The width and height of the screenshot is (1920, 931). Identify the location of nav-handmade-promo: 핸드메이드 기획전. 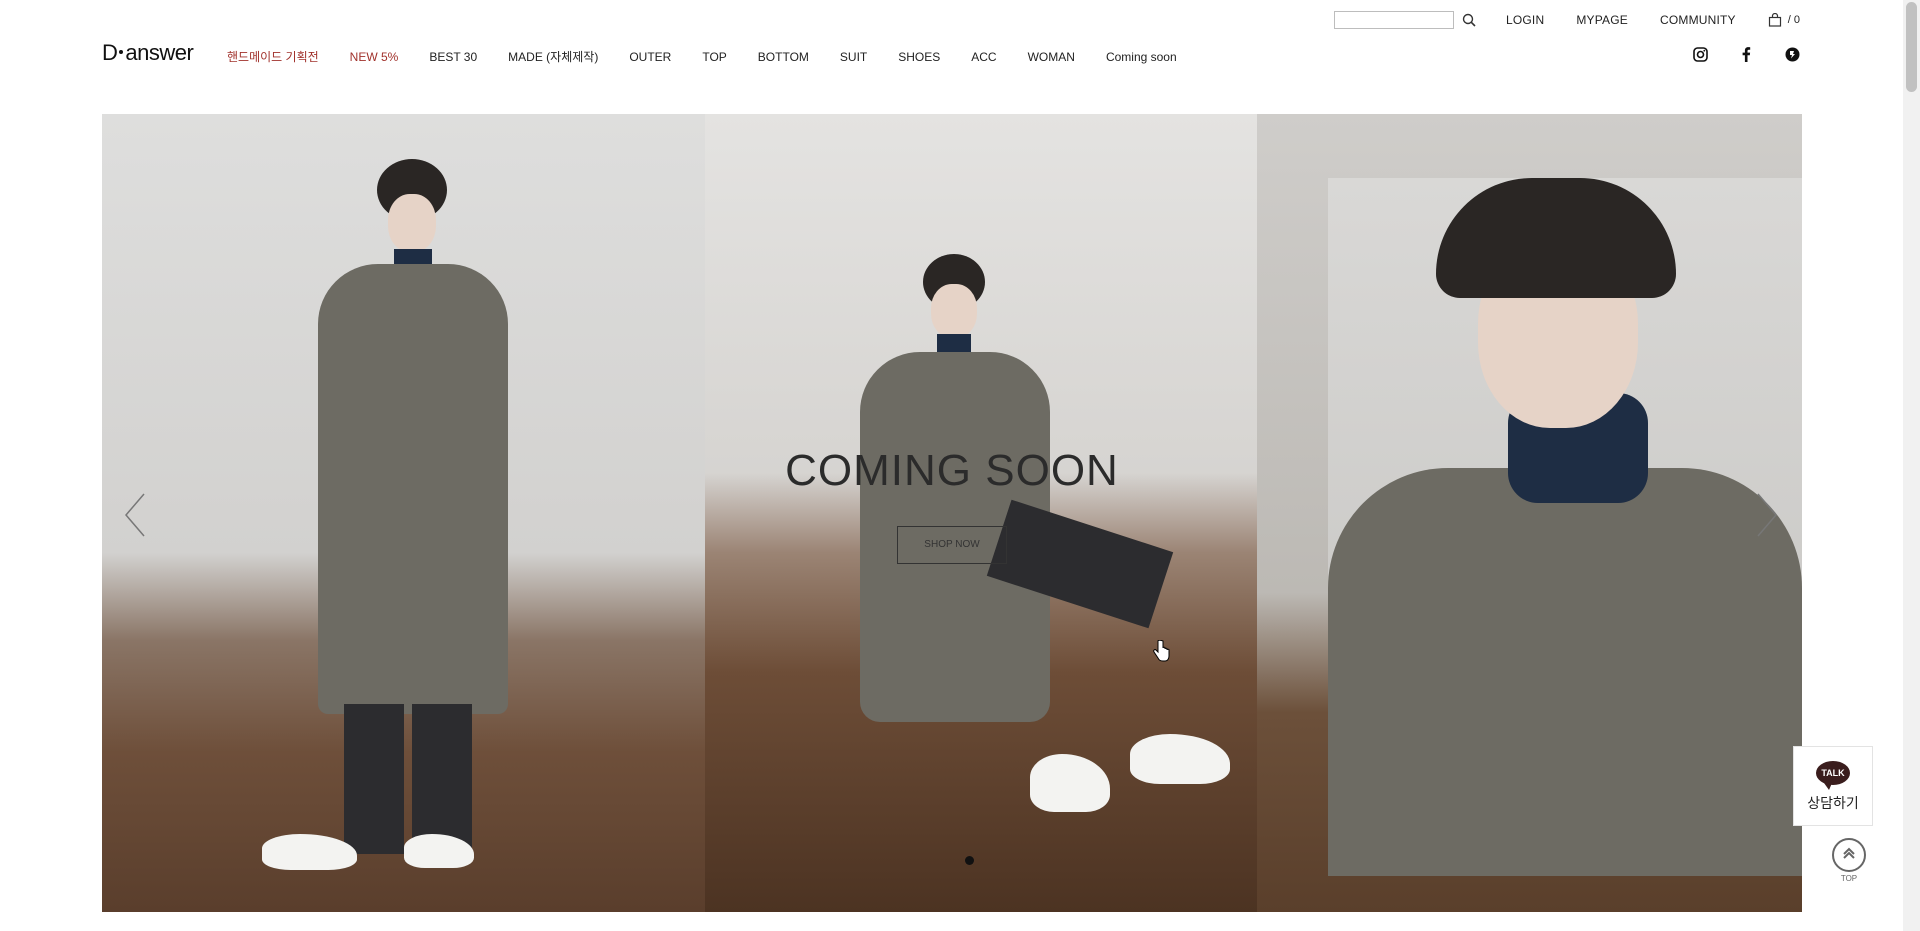
(273, 56).